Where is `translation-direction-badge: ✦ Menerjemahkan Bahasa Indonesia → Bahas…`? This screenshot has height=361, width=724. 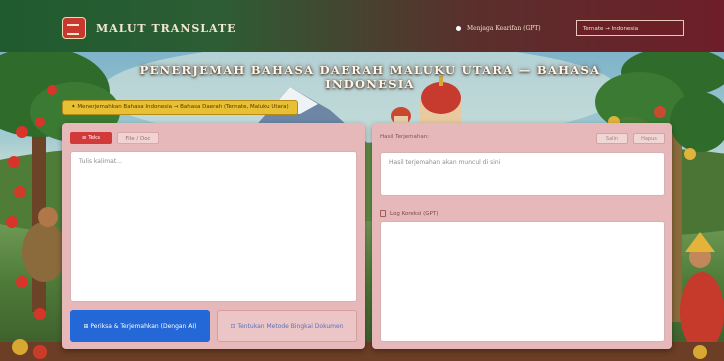
translation-direction-badge: ✦ Menerjemahkan Bahasa Indonesia → Bahas… is located at coordinates (180, 107).